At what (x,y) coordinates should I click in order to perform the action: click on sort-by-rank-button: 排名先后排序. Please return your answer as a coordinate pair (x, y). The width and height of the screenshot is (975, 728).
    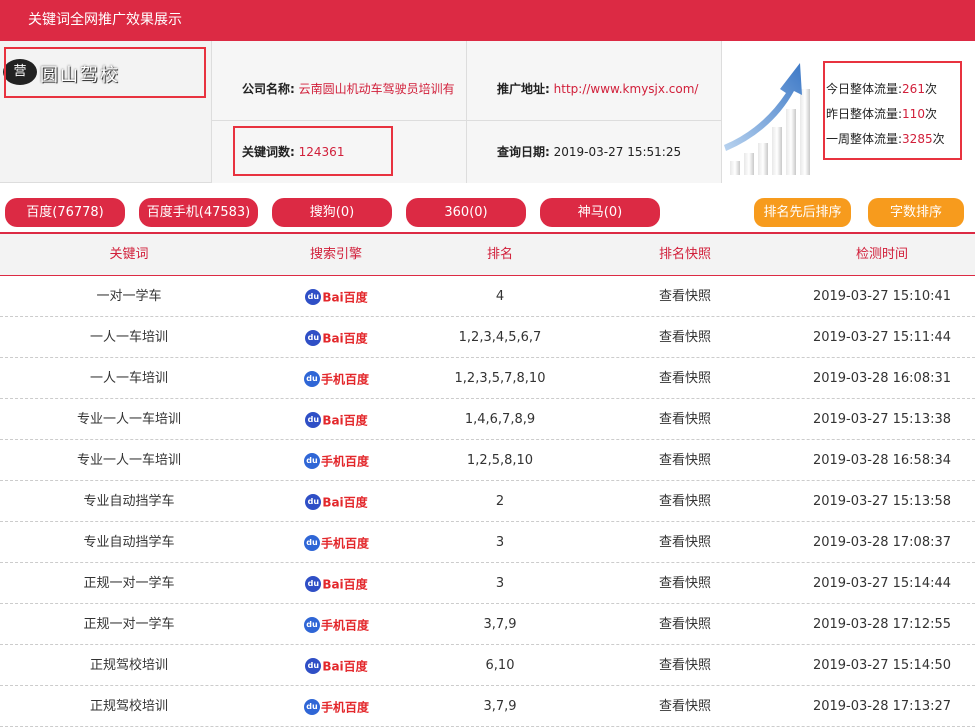
    Looking at the image, I should click on (802, 212).